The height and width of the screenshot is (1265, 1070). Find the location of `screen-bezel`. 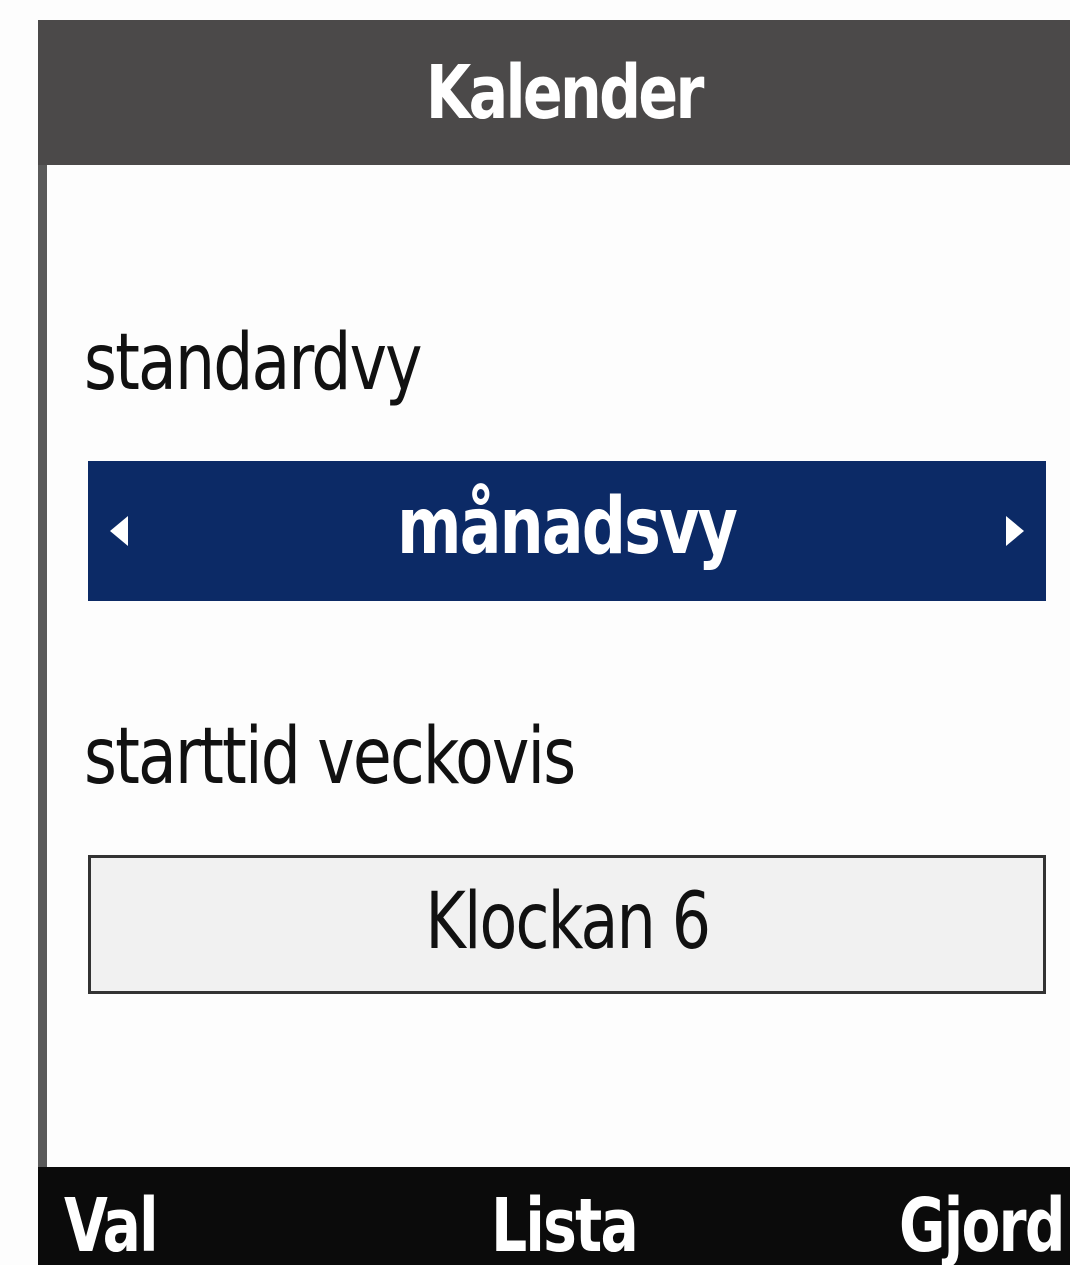

screen-bezel is located at coordinates (42, 642).